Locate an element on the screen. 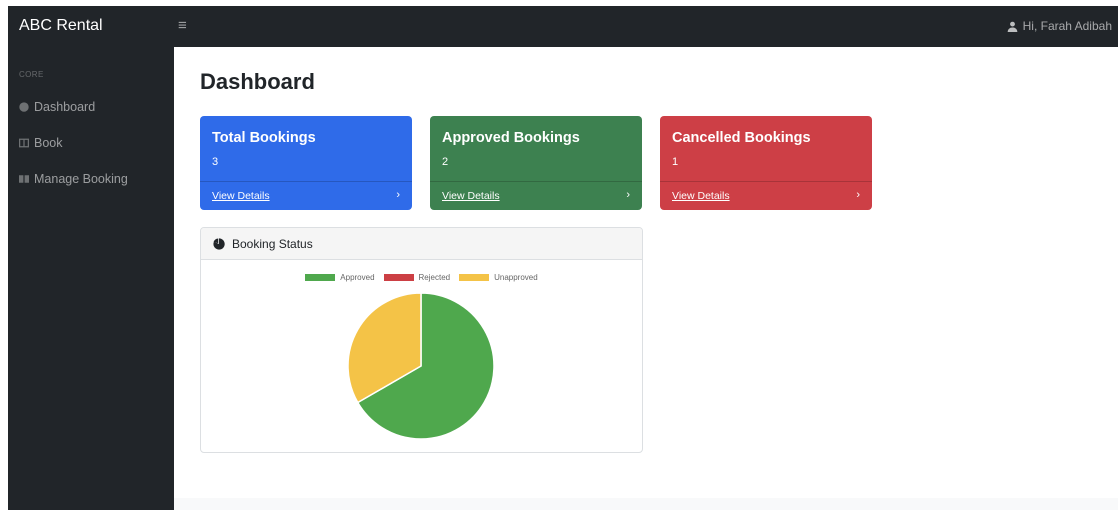  chart-legend: Approved Rejected Unapproved is located at coordinates (421, 277).